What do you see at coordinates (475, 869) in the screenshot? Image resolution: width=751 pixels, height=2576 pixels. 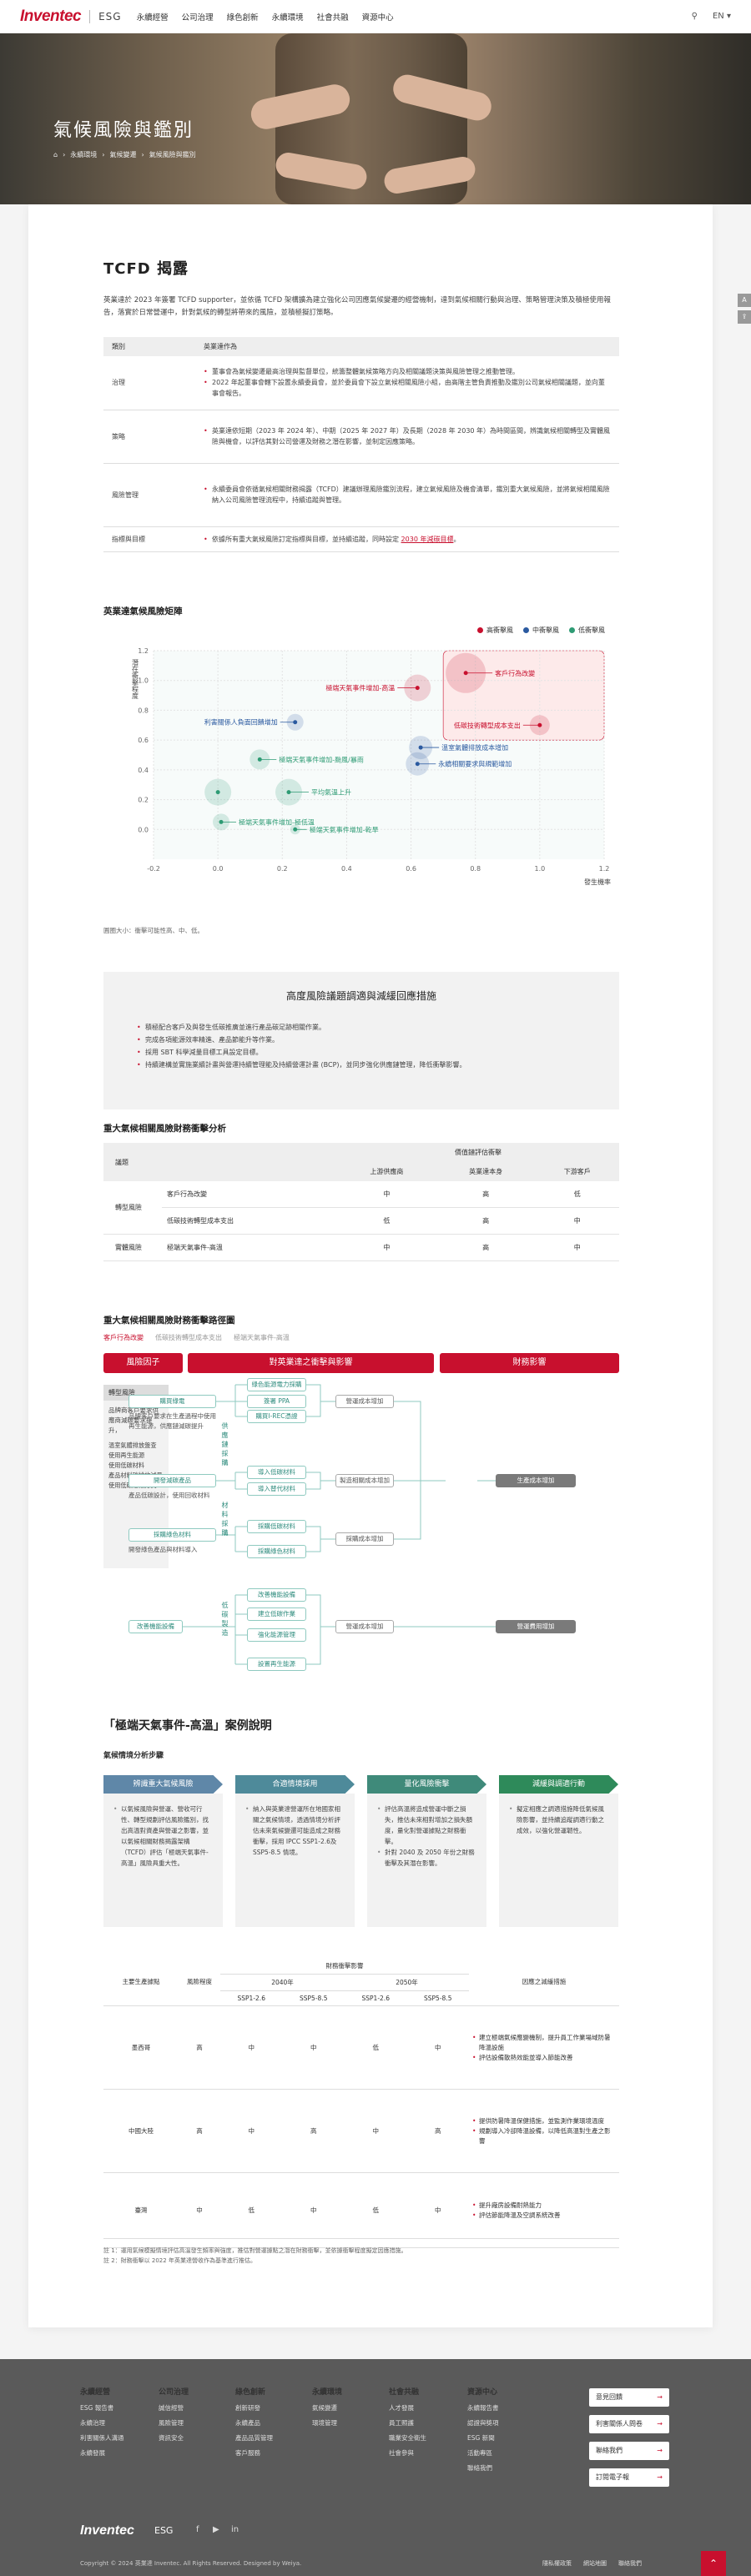 I see `x-tick-label: 0.8` at bounding box center [475, 869].